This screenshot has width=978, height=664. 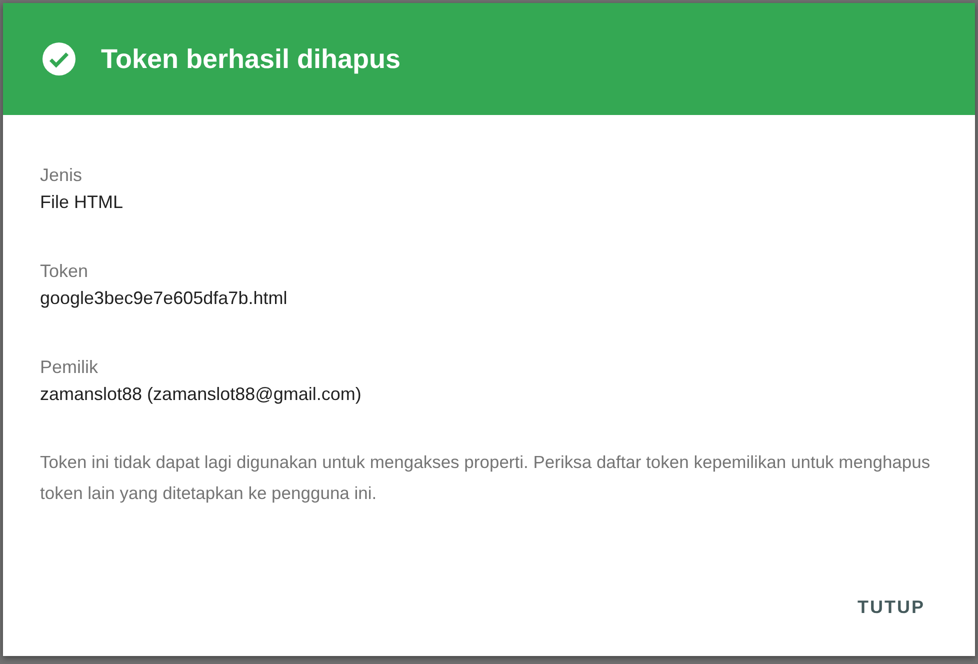 What do you see at coordinates (201, 394) in the screenshot?
I see `field-value: zamanslot88 (zamanslot88@gmail.com)` at bounding box center [201, 394].